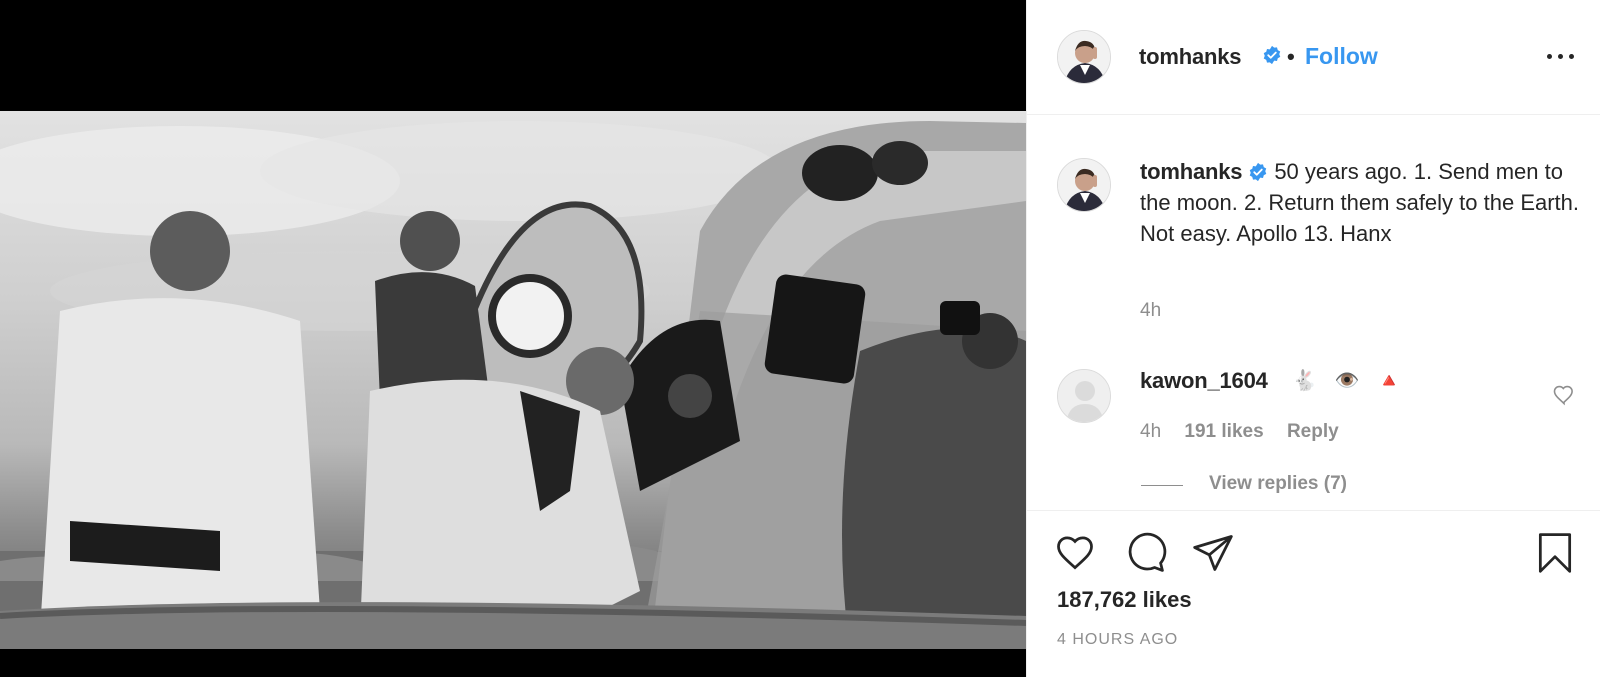 Image resolution: width=1600 pixels, height=677 pixels. I want to click on replies-divider, so click(1162, 485).